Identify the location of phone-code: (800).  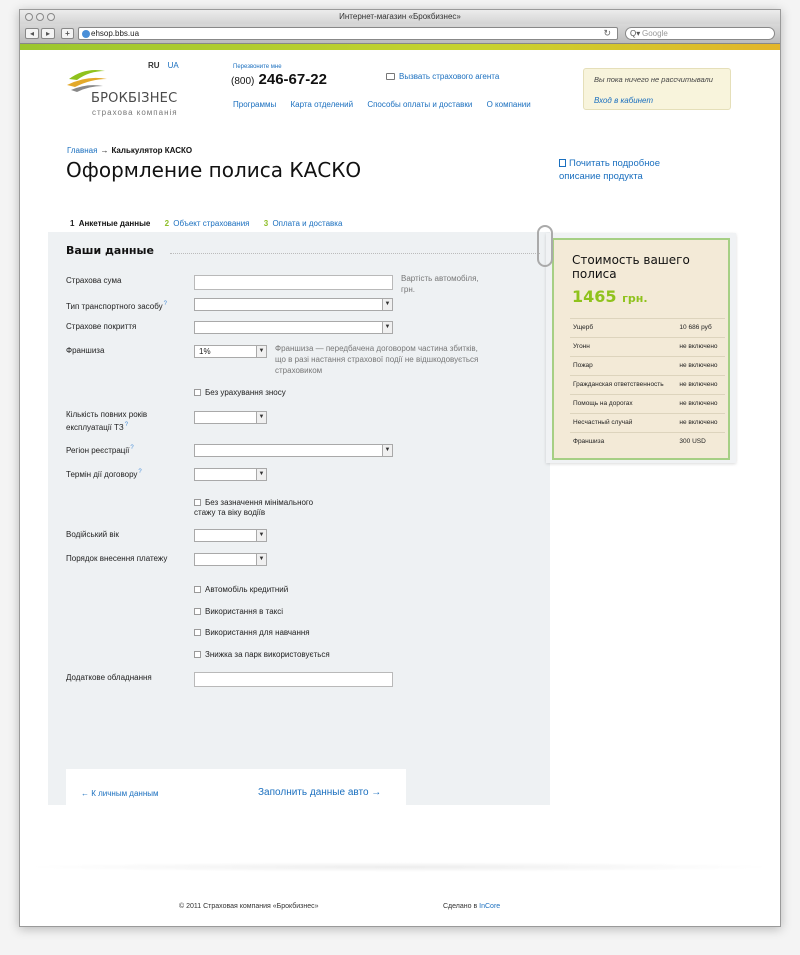
(243, 81).